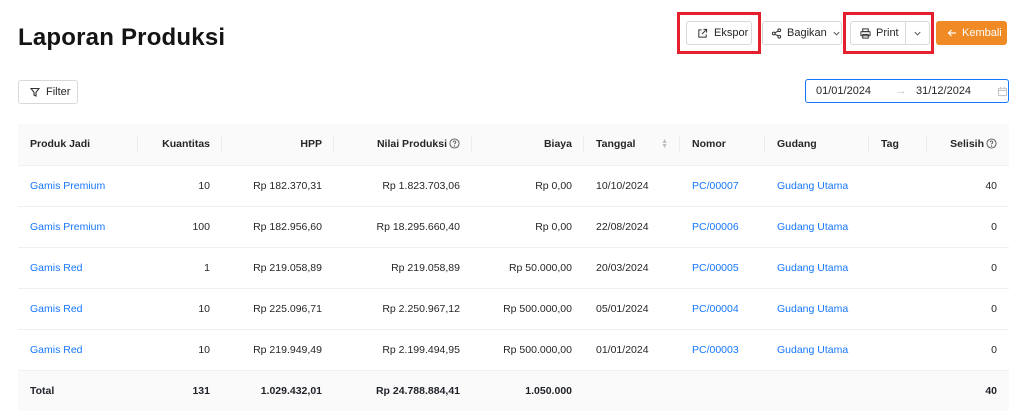 The width and height of the screenshot is (1024, 415). Describe the element at coordinates (58, 92) in the screenshot. I see `filter-button-label: Filter` at that location.